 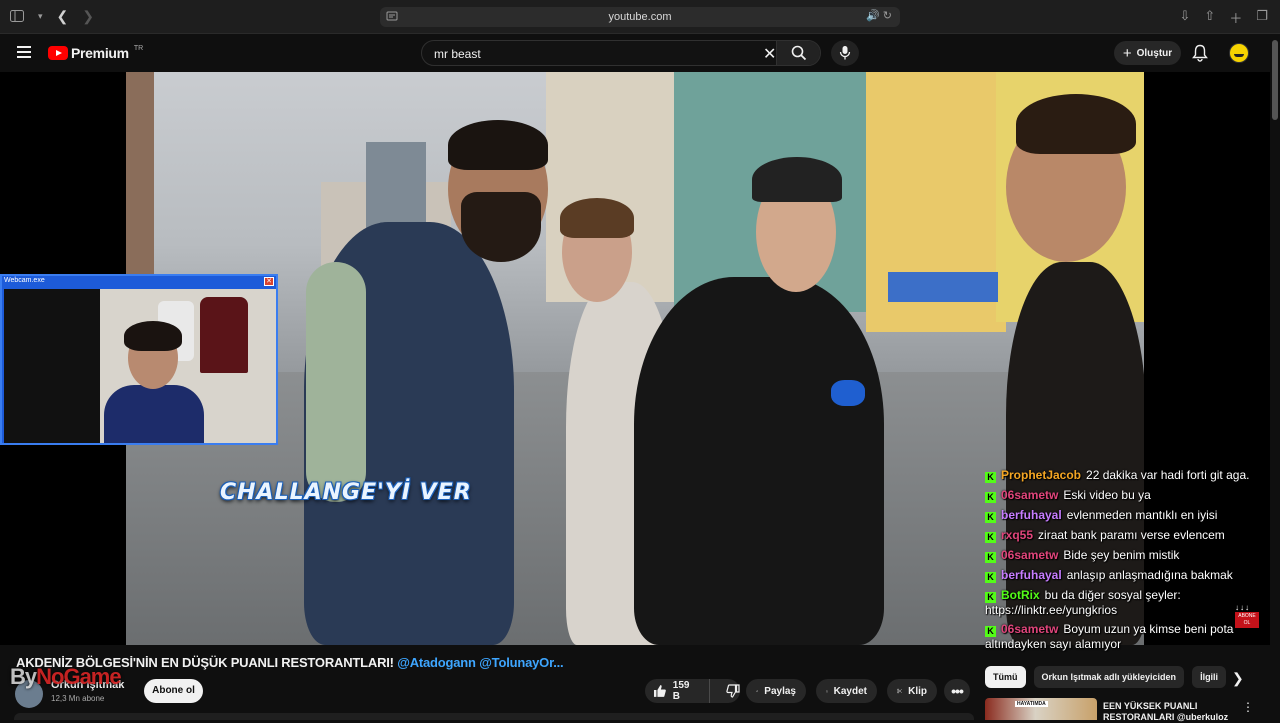 I want to click on download-icon: ⇩, so click(x=1185, y=17).